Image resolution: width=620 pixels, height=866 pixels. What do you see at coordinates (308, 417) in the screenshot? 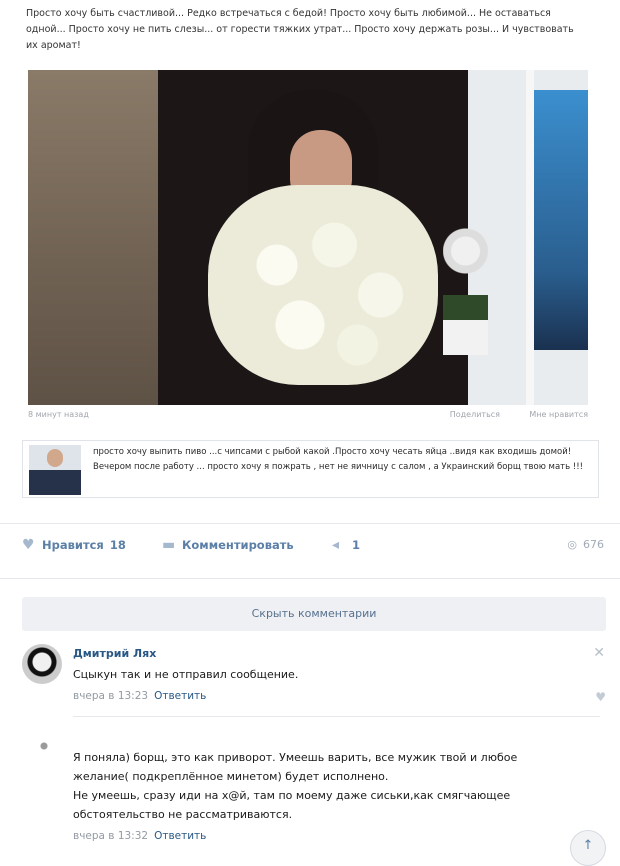
I see `post-meta: 8 минут назад Поделиться Мне нравится` at bounding box center [308, 417].